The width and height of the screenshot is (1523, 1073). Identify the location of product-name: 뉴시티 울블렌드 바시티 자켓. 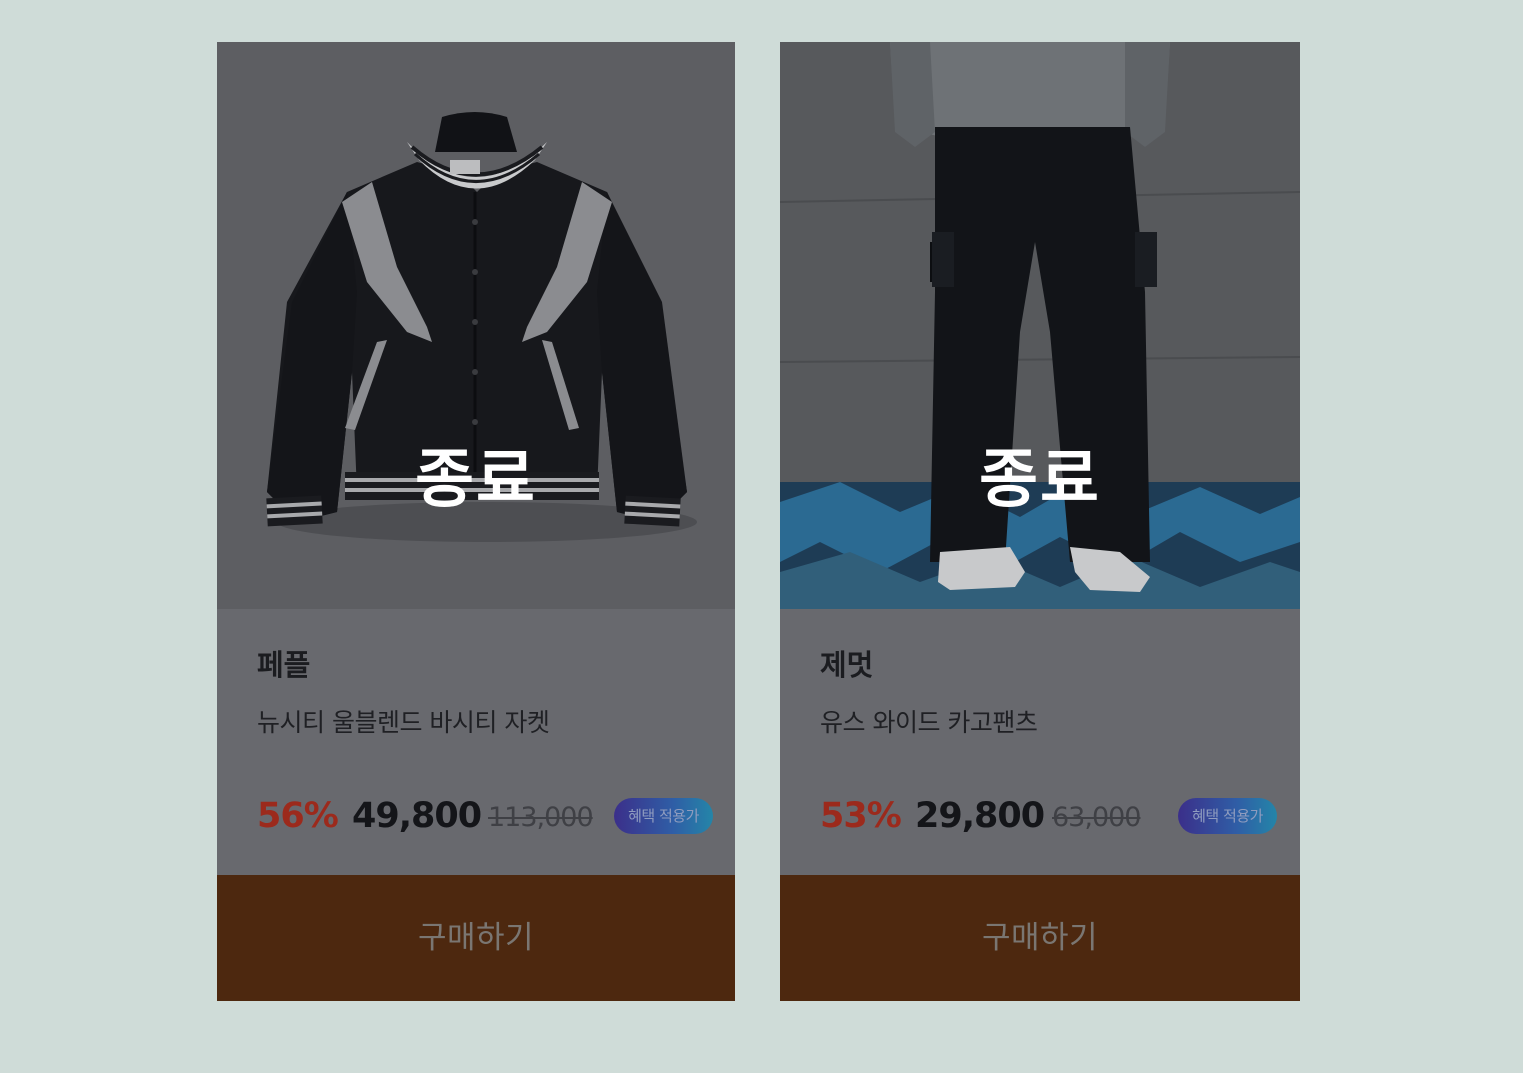
(403, 723).